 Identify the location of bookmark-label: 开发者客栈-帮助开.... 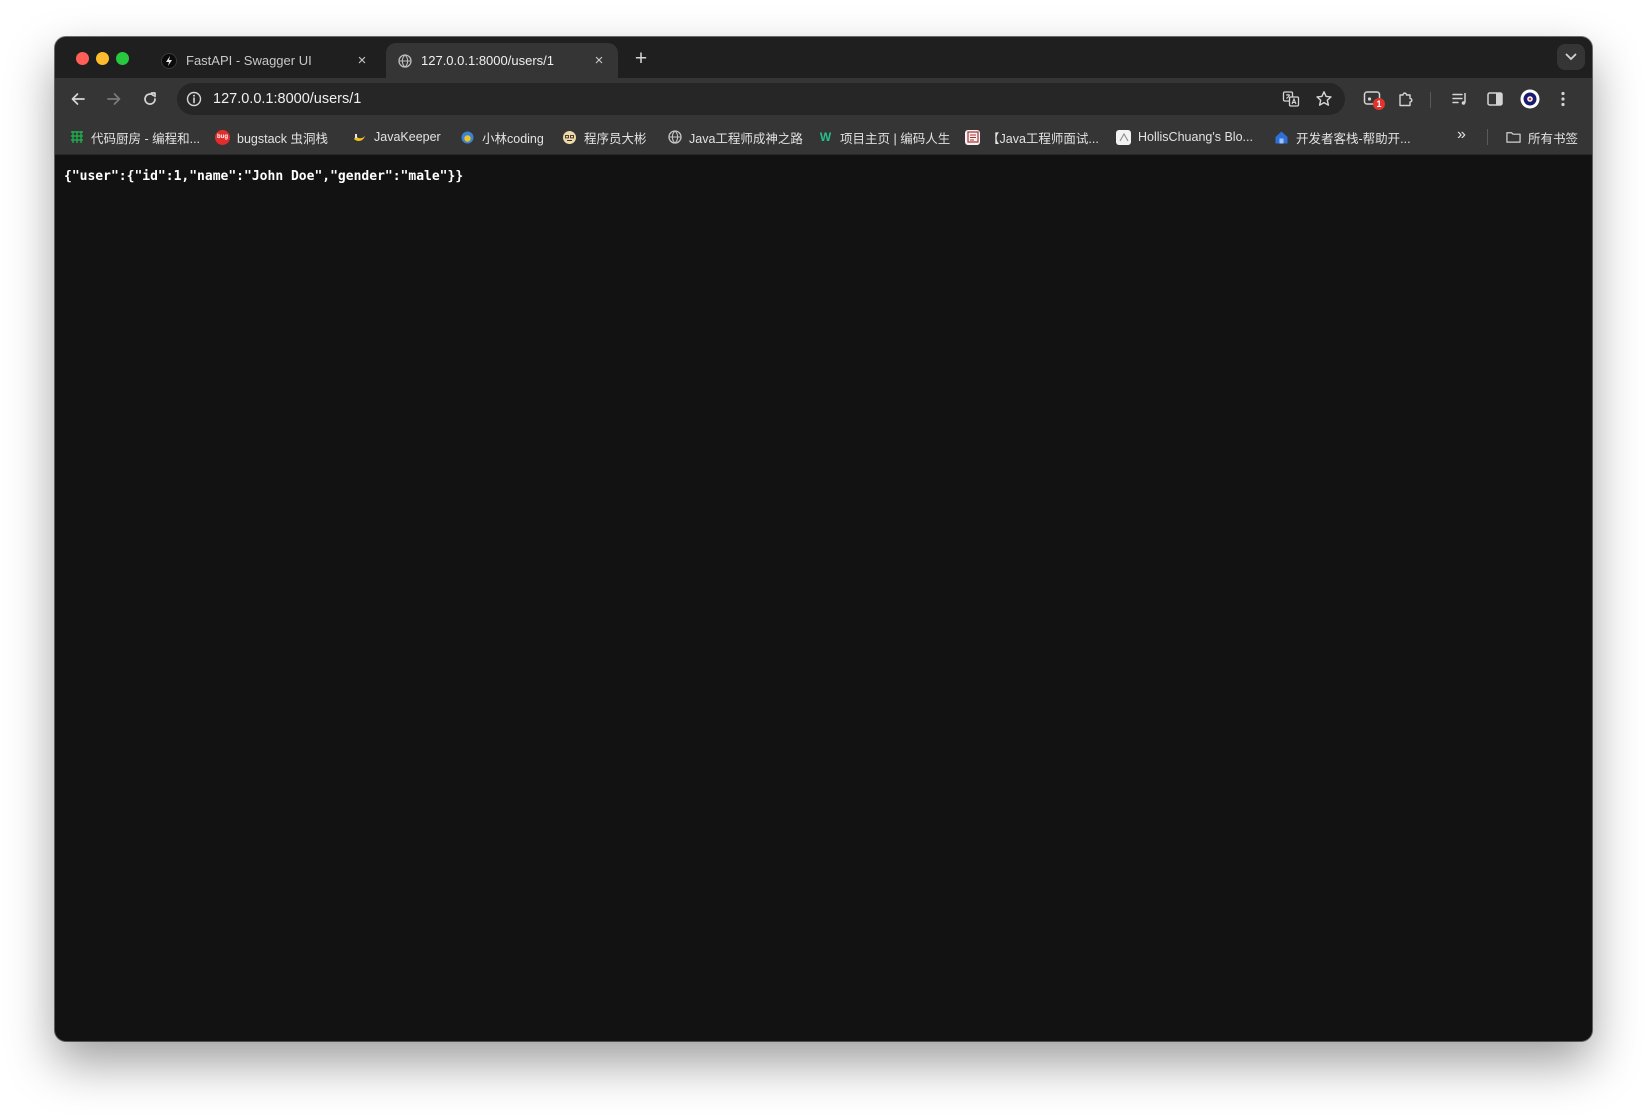
(1353, 138).